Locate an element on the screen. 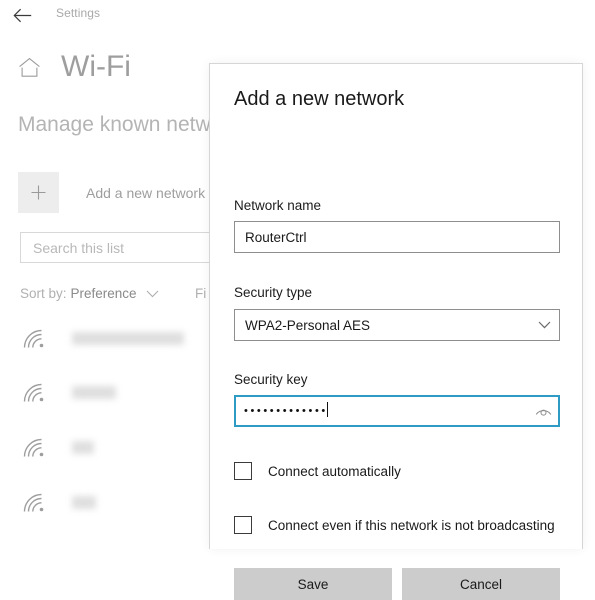  eye-glyph is located at coordinates (543, 412).